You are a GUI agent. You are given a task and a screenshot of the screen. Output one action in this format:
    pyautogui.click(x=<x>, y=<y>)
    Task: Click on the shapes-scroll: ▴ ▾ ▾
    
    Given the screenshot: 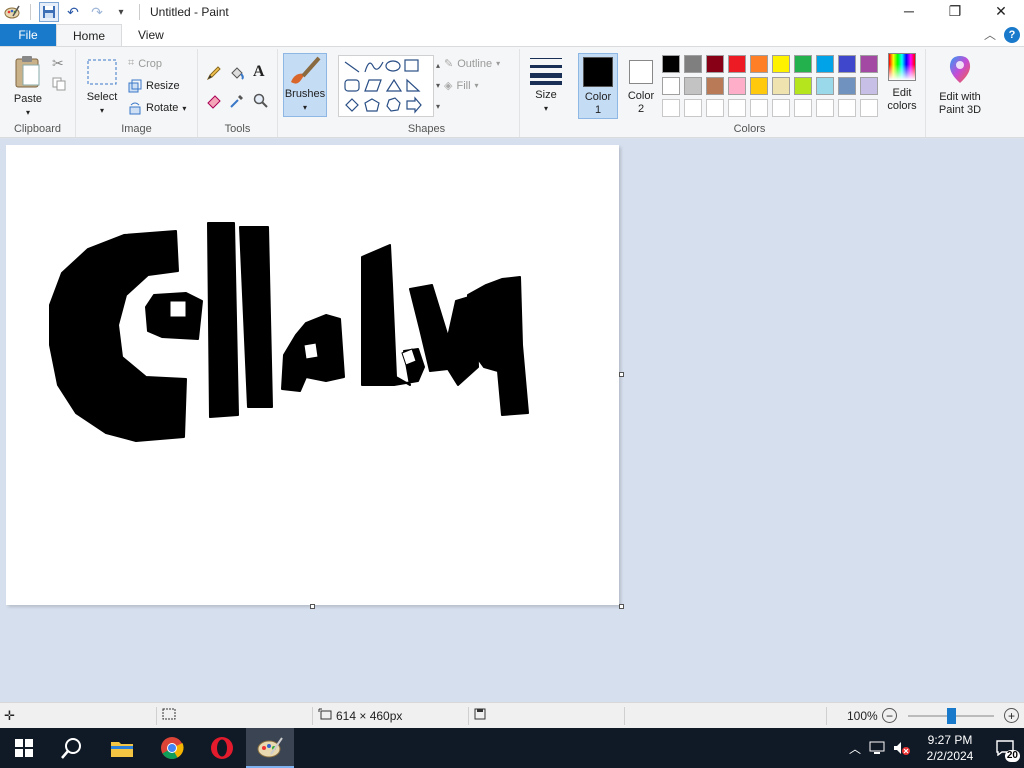 What is the action you would take?
    pyautogui.click(x=438, y=86)
    